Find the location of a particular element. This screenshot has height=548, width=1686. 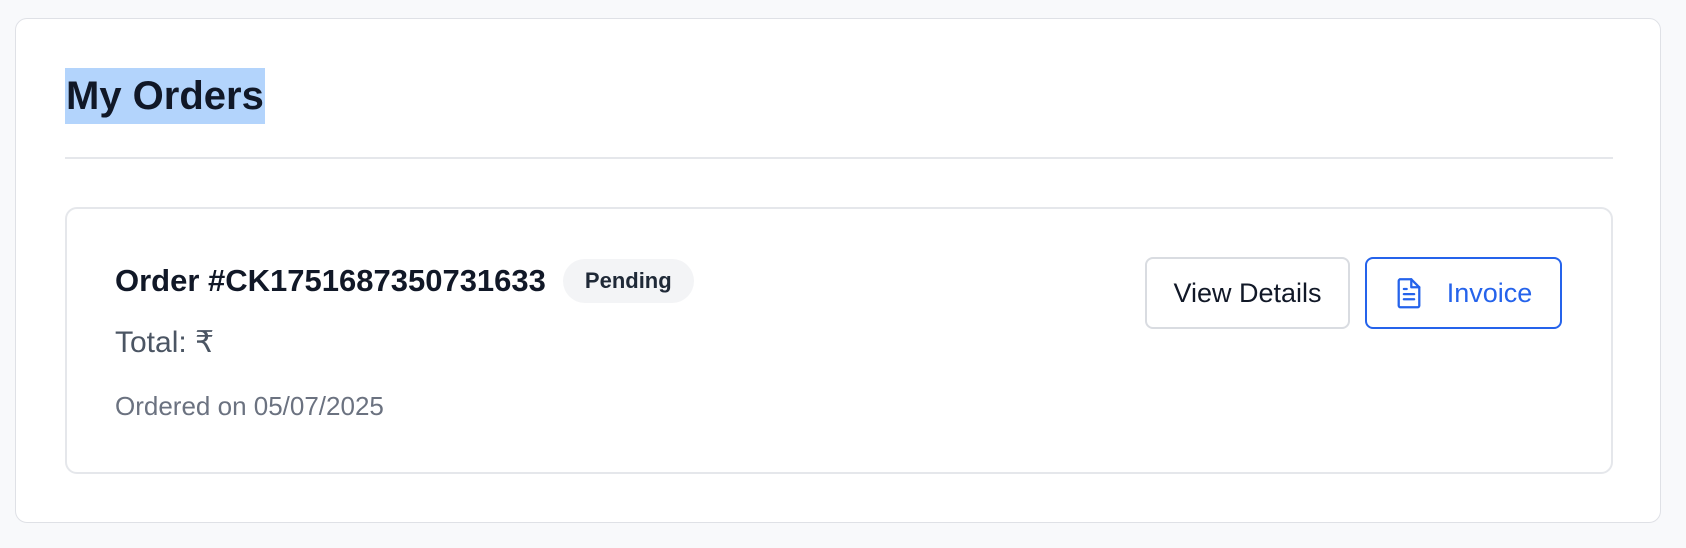

order-id: Order #CK1751687350731633 is located at coordinates (330, 280).